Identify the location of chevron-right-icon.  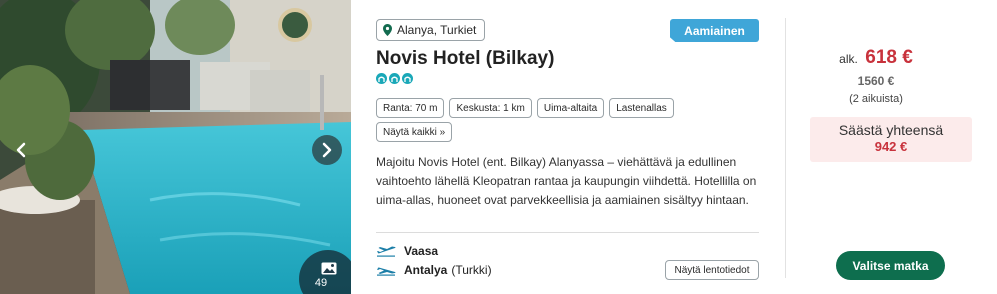
(327, 150).